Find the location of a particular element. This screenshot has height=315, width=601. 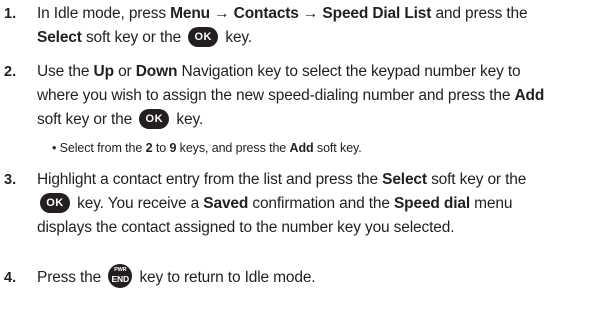

text-run: keys, and press the is located at coordinates (233, 148).